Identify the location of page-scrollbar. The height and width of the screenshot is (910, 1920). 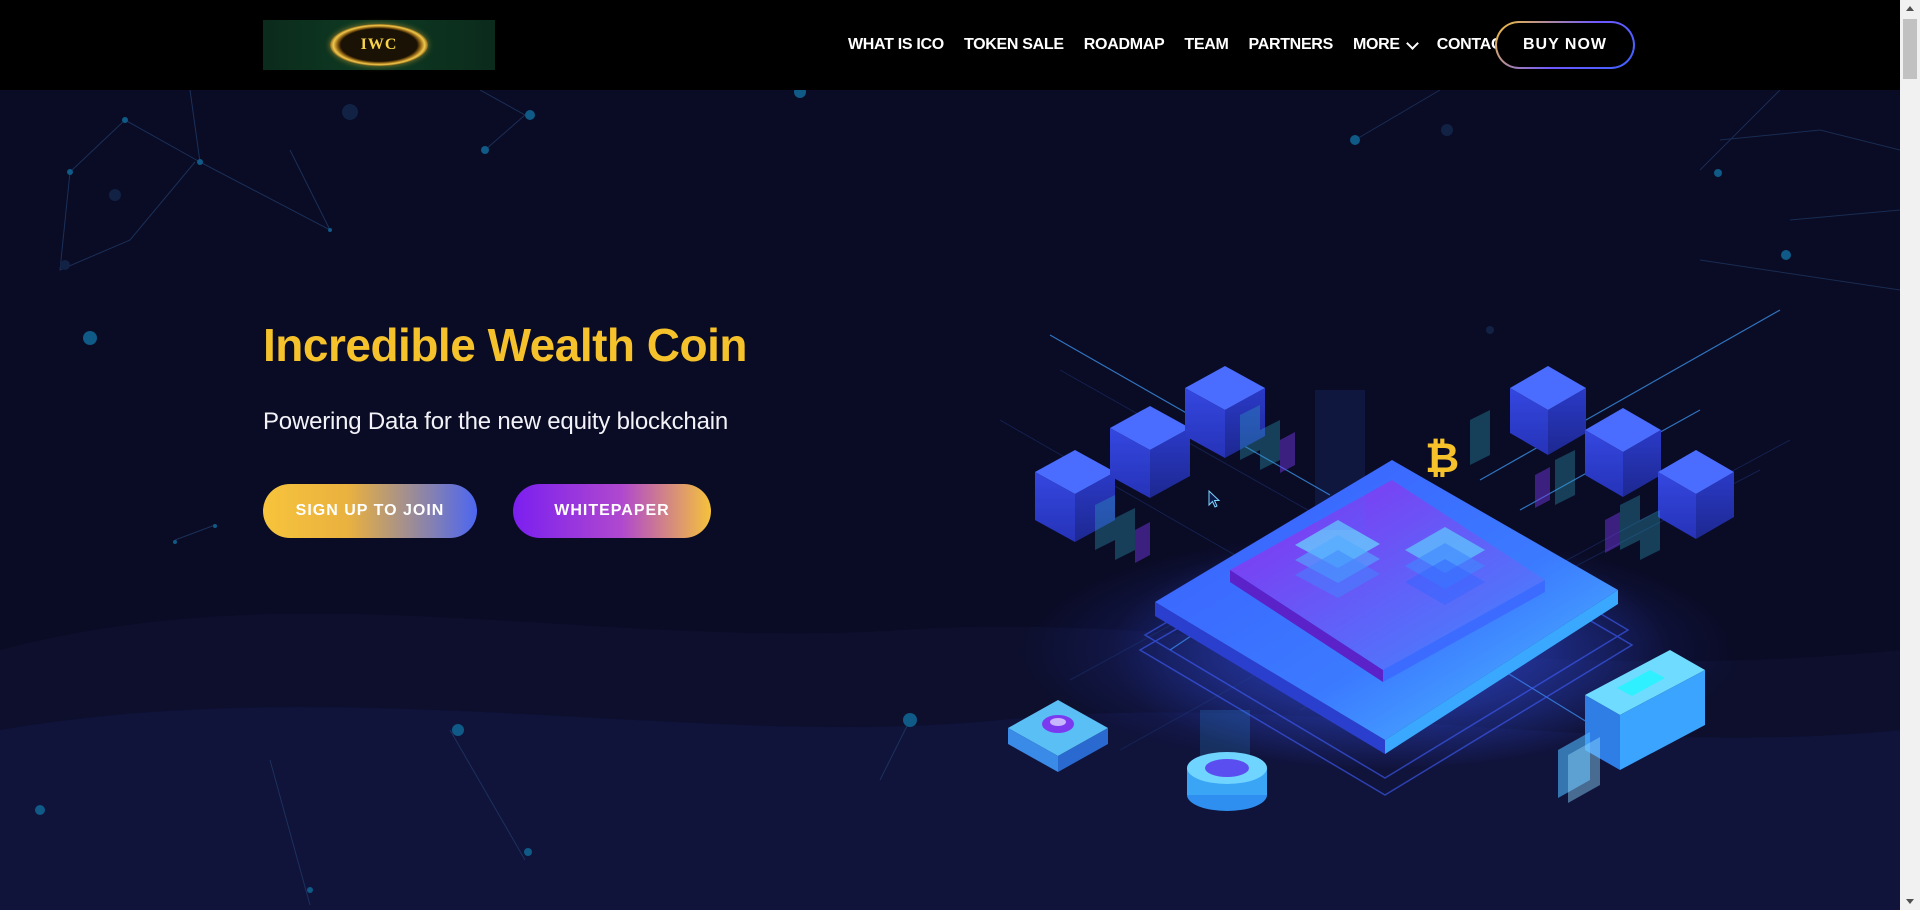
(1910, 455).